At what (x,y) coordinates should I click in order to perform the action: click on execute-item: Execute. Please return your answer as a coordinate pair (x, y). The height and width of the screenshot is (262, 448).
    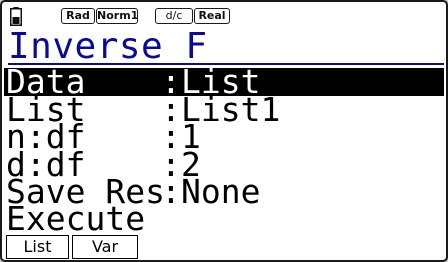
    Looking at the image, I should click on (224, 218).